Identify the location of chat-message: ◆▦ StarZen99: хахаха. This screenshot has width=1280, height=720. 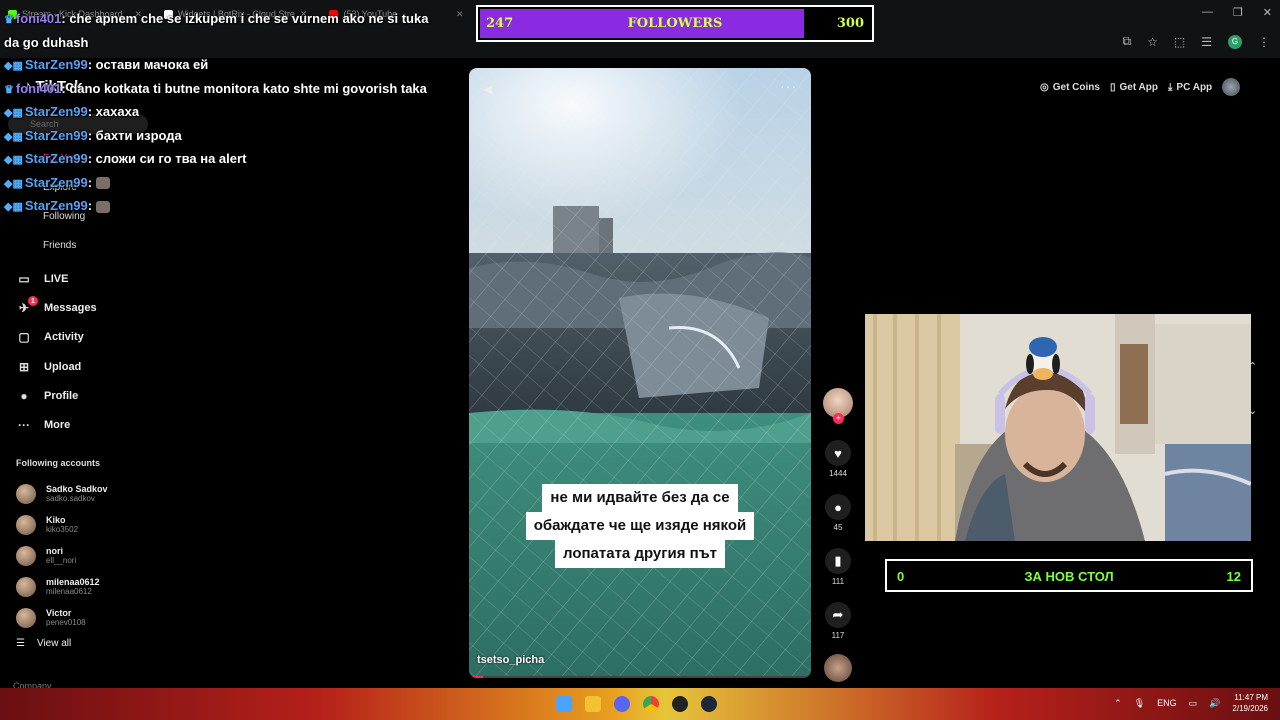
(219, 113).